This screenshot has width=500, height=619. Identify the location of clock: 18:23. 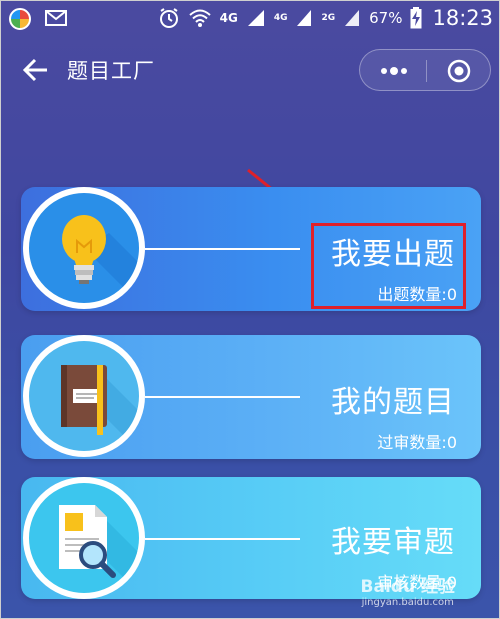
(462, 18).